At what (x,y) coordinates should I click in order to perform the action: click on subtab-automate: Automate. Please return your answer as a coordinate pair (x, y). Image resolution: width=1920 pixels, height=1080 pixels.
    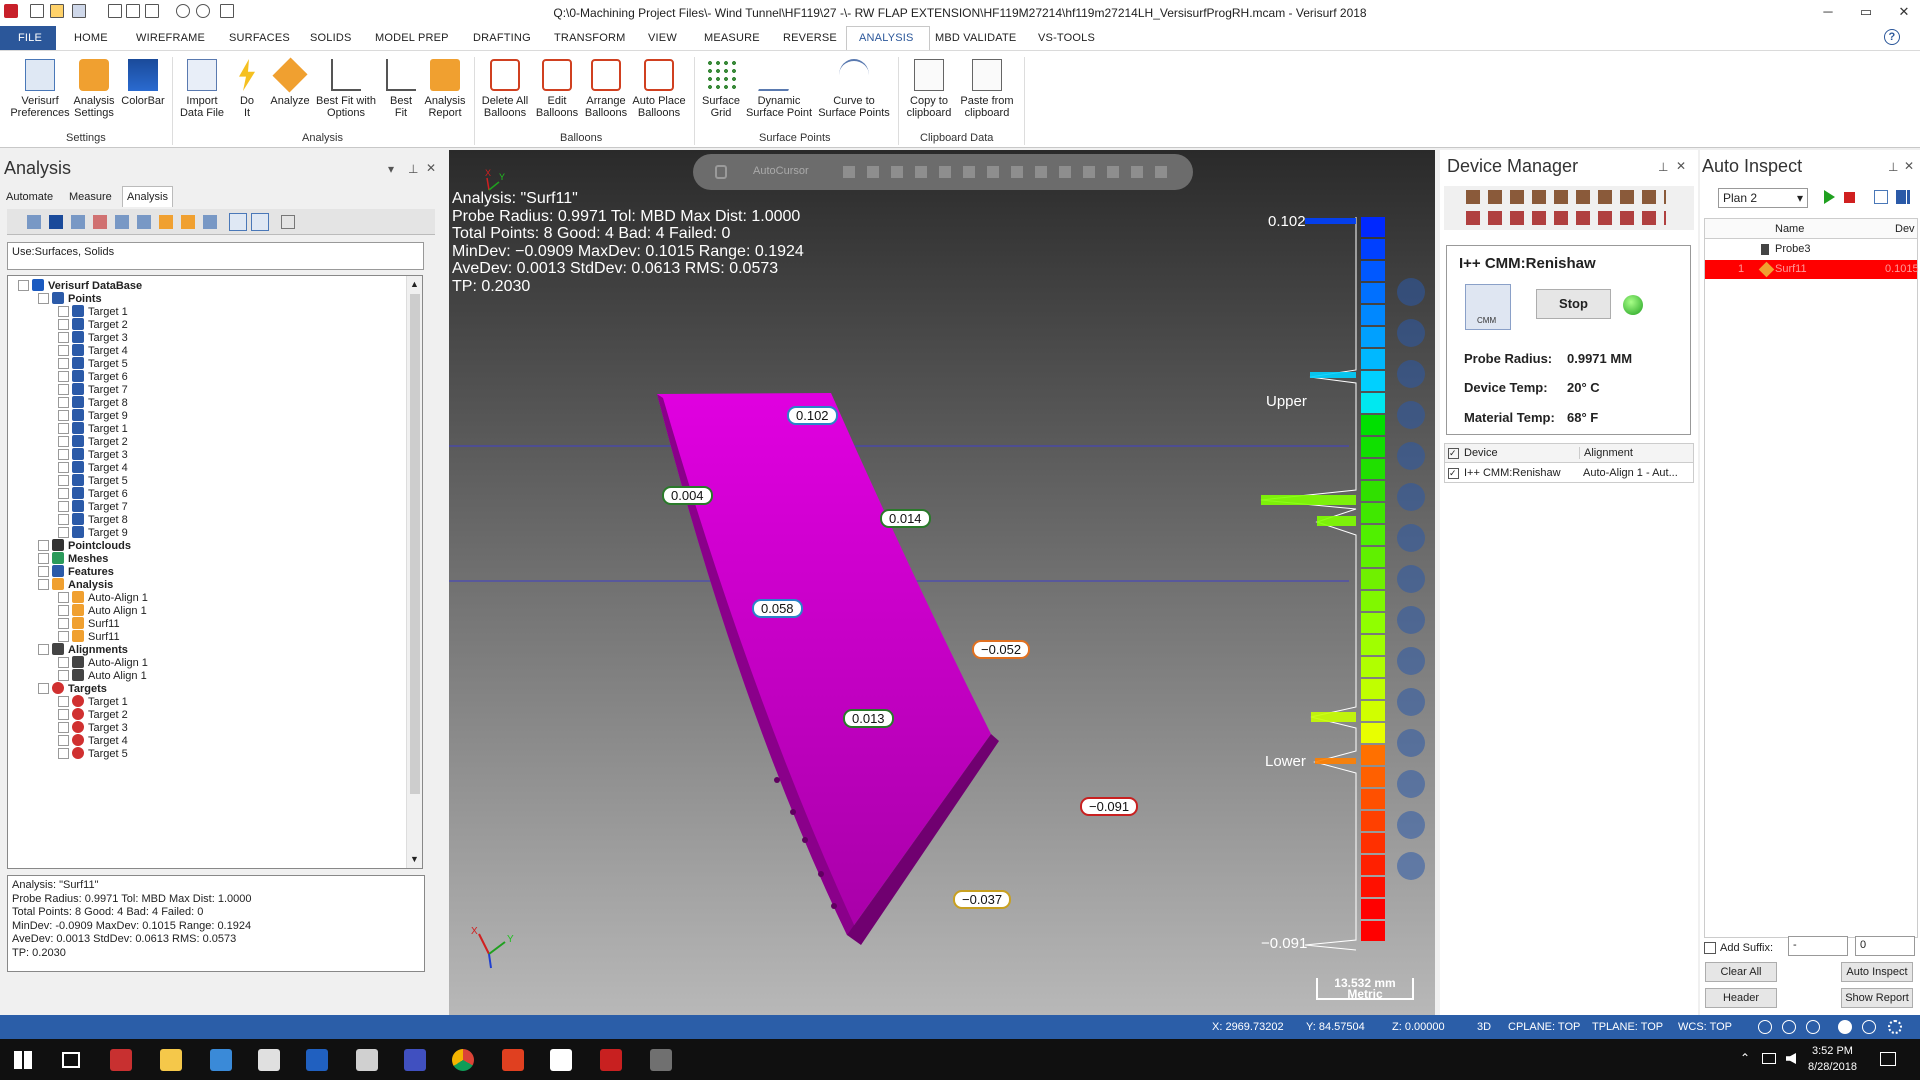
    Looking at the image, I should click on (29, 197).